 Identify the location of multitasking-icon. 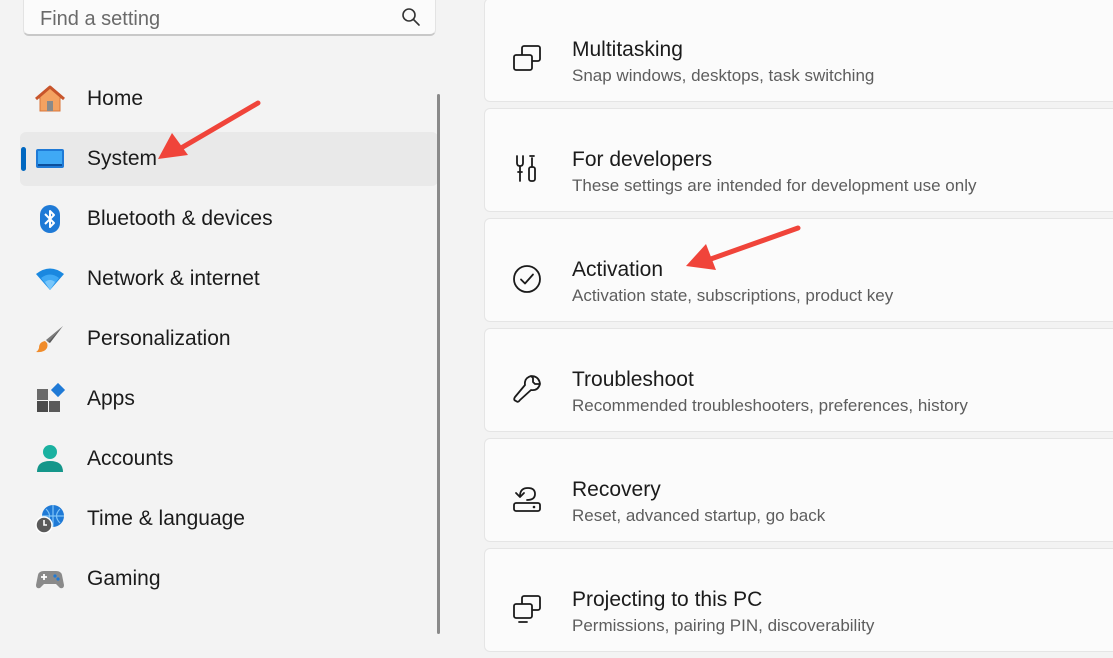
(527, 58).